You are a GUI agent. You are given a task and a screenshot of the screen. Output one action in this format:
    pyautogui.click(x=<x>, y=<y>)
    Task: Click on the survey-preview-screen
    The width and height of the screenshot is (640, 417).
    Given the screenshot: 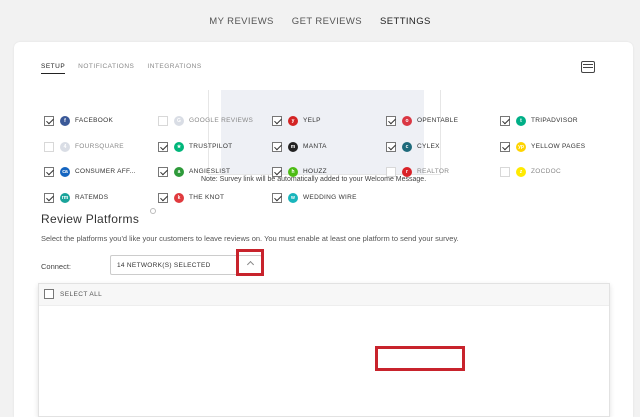 What is the action you would take?
    pyautogui.click(x=322, y=132)
    